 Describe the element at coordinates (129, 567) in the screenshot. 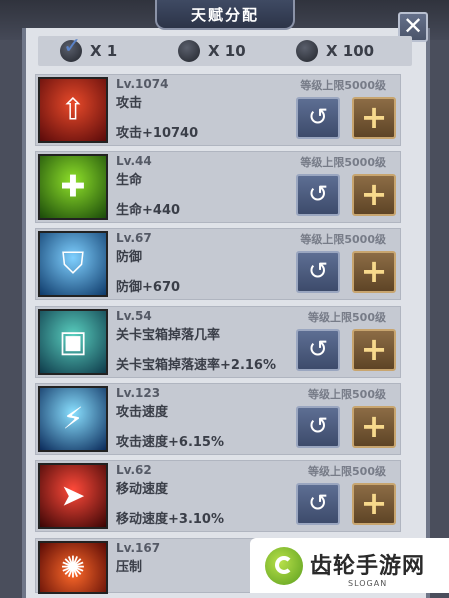

I see `talent-name: 压制` at that location.